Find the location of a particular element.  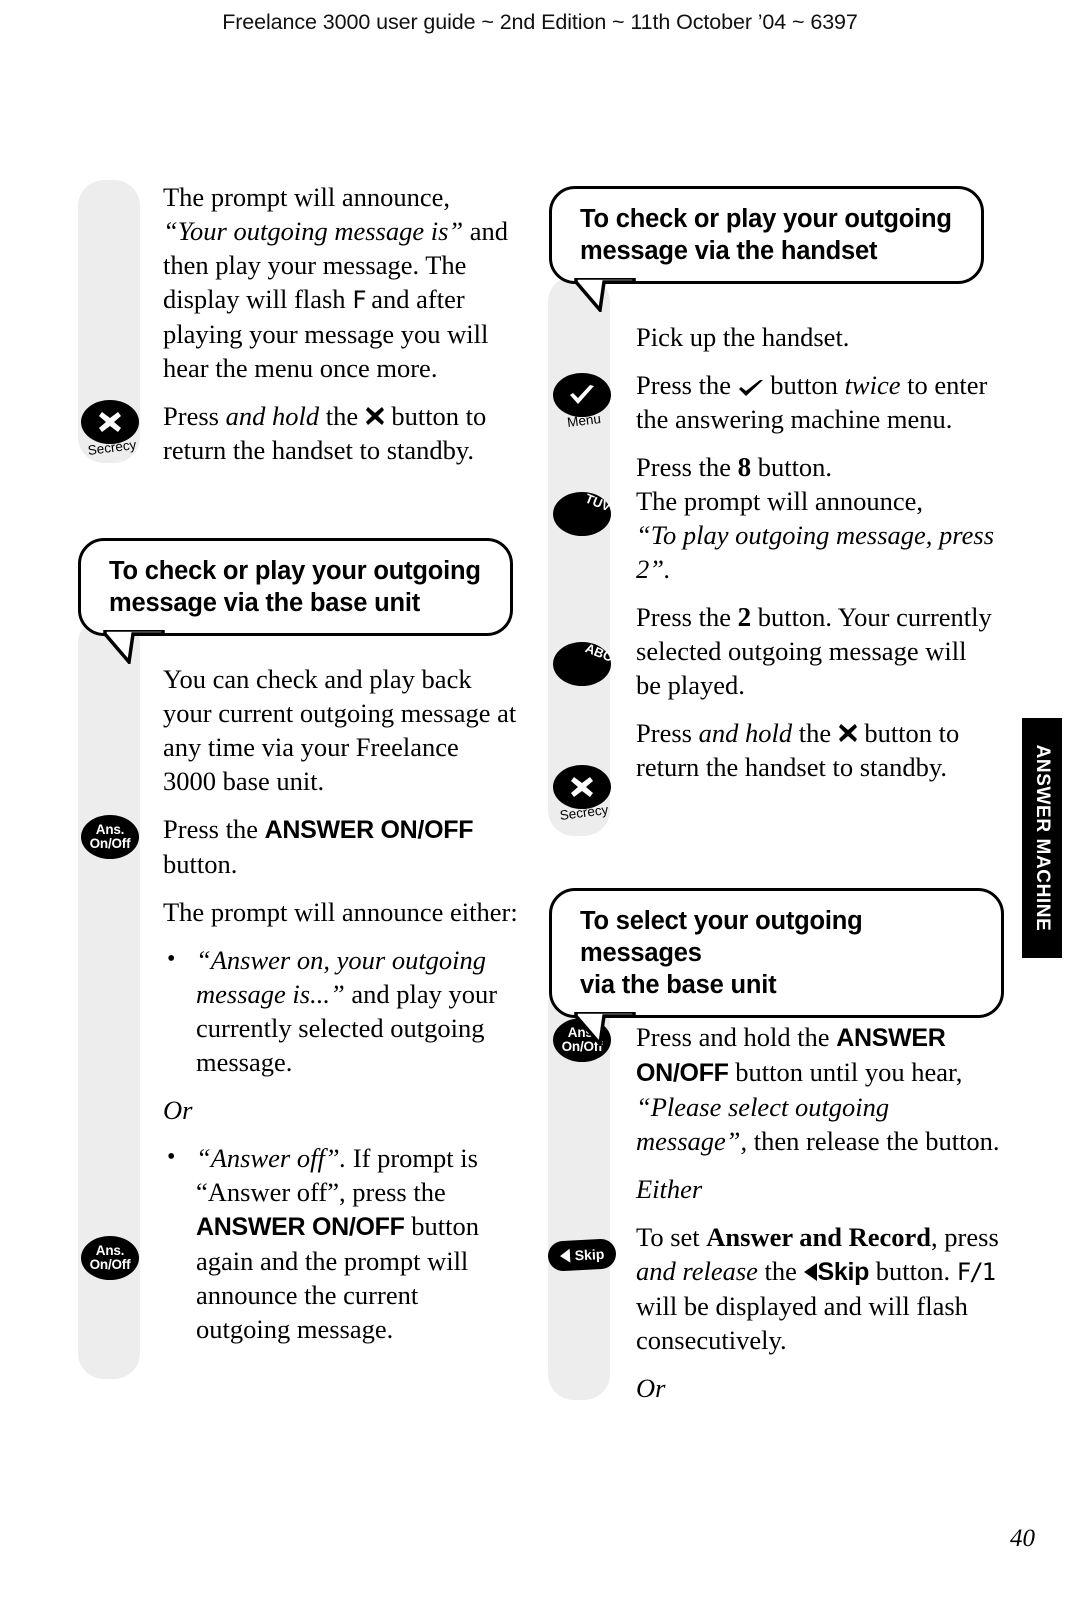

callout-line2: message via the handset is located at coordinates (771, 251).